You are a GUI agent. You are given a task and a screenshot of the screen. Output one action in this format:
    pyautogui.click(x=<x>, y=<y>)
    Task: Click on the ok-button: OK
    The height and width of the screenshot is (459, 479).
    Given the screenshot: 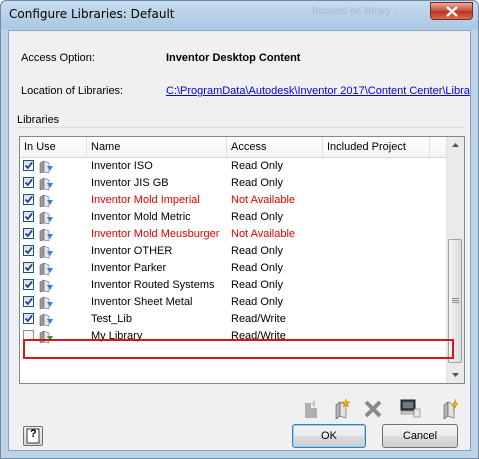 What is the action you would take?
    pyautogui.click(x=329, y=436)
    